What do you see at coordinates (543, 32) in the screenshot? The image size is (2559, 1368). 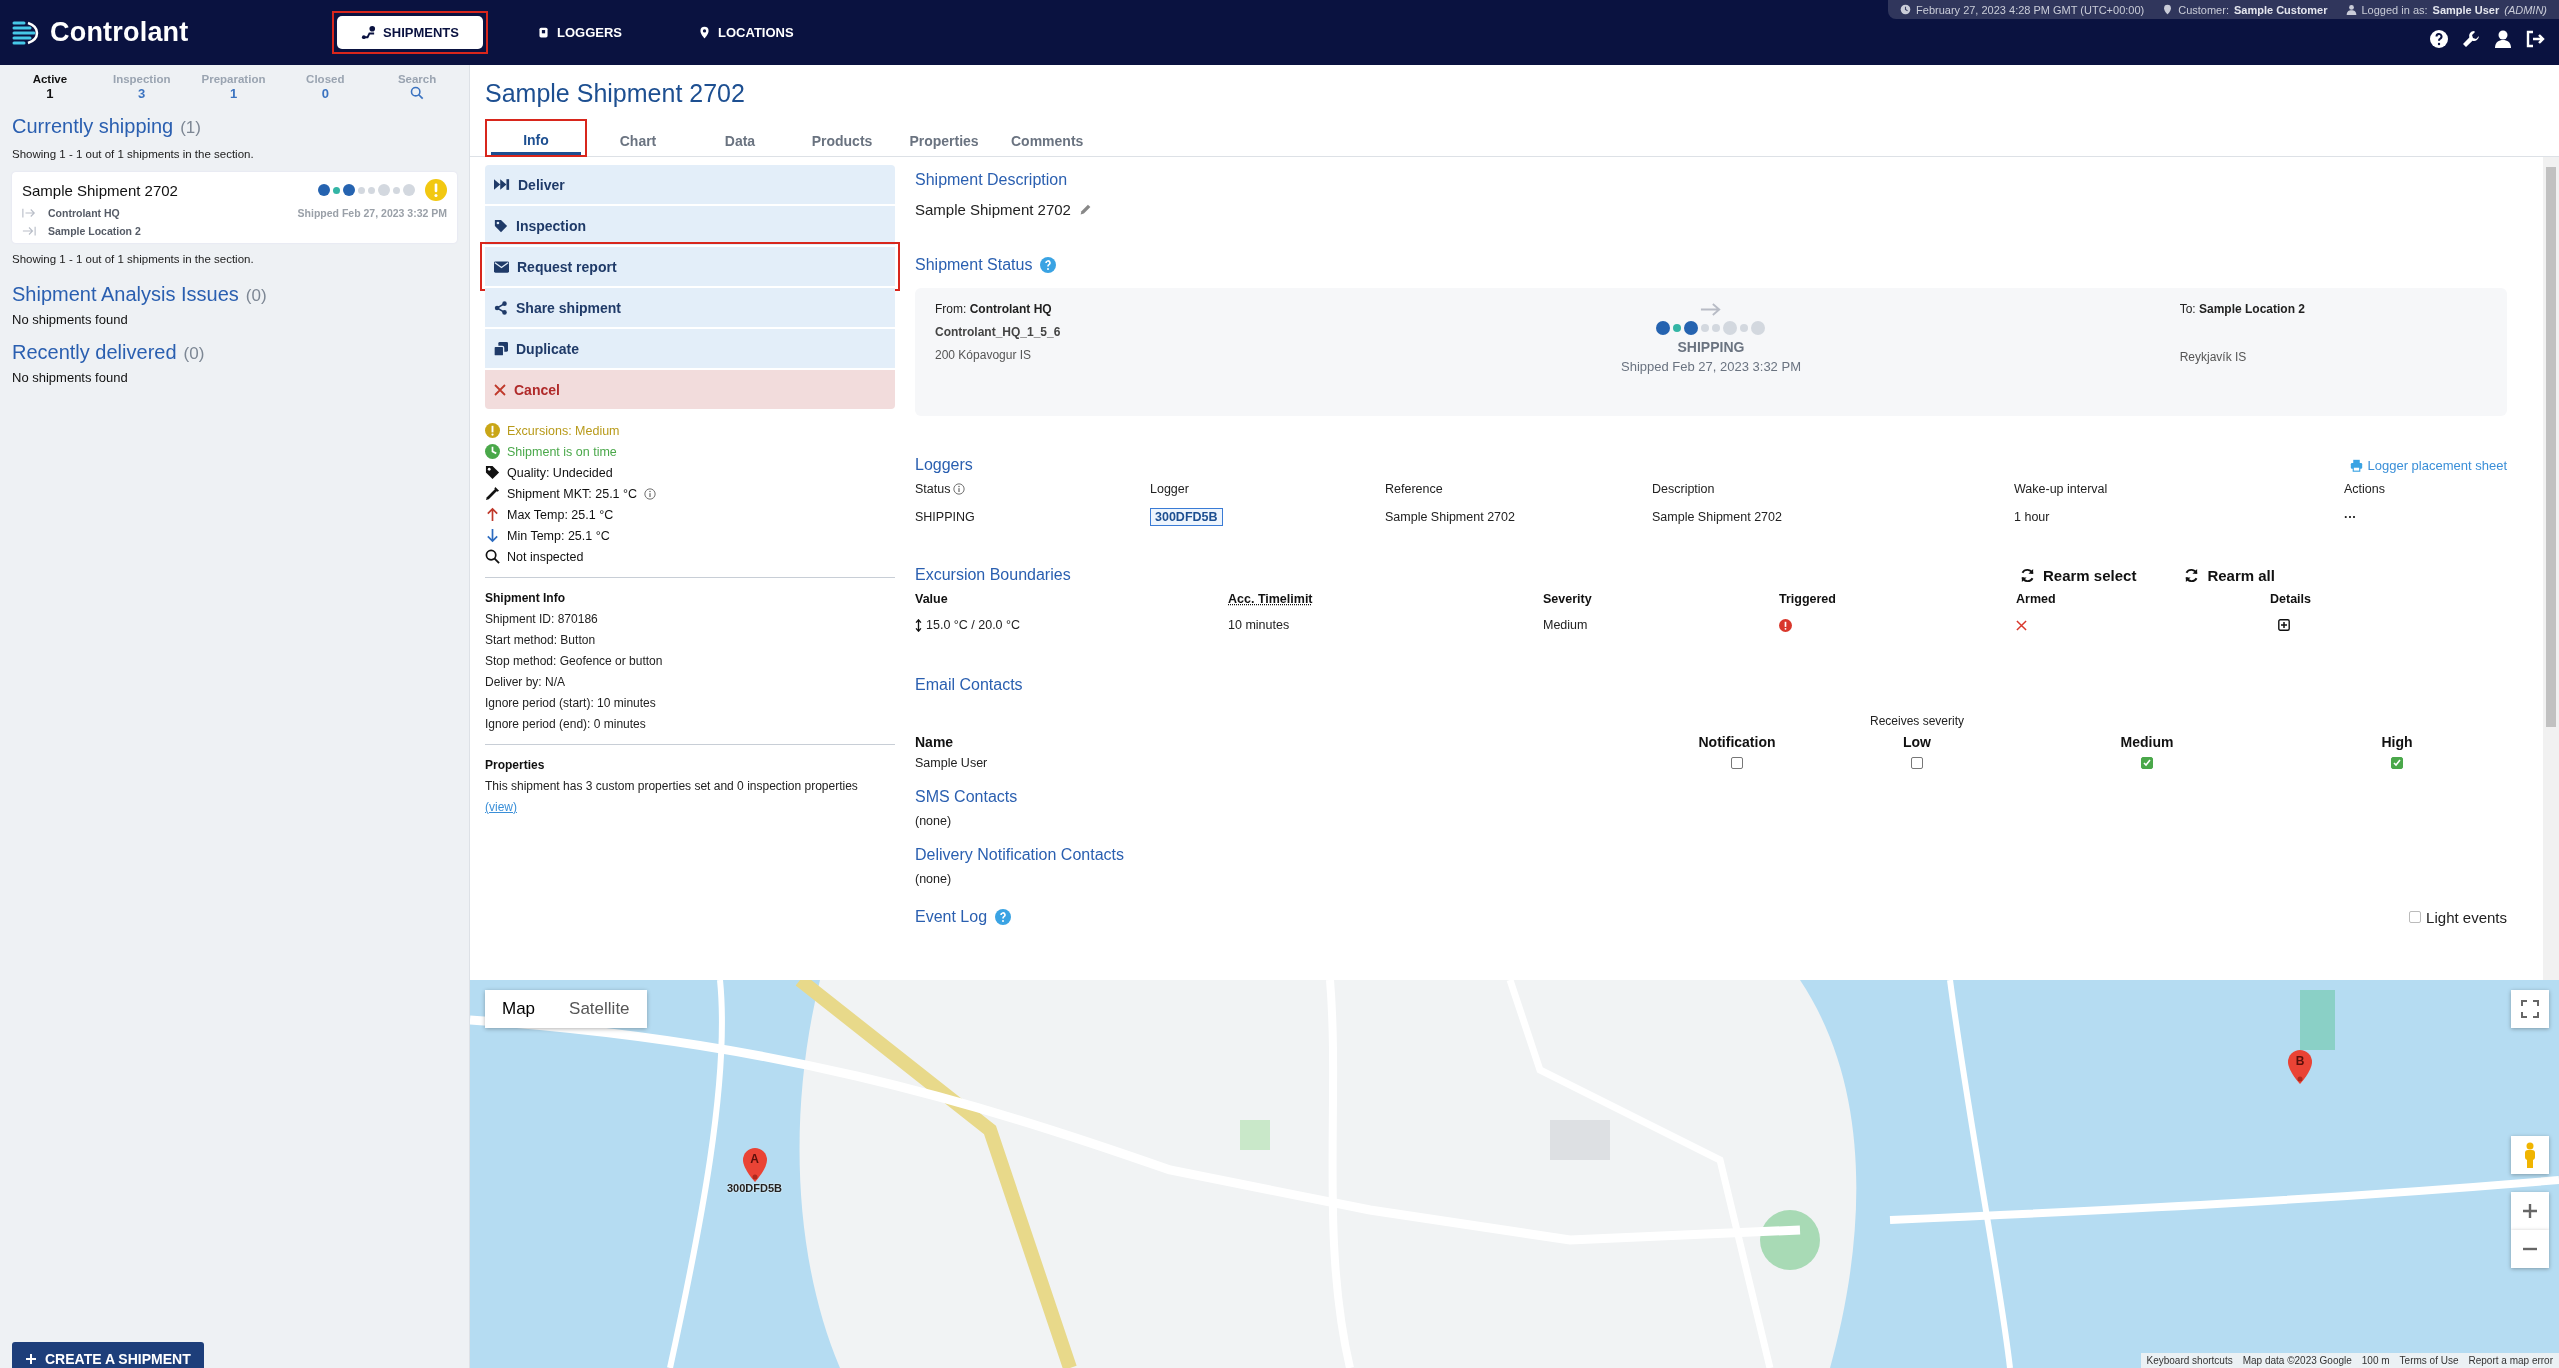 I see `device-icon` at bounding box center [543, 32].